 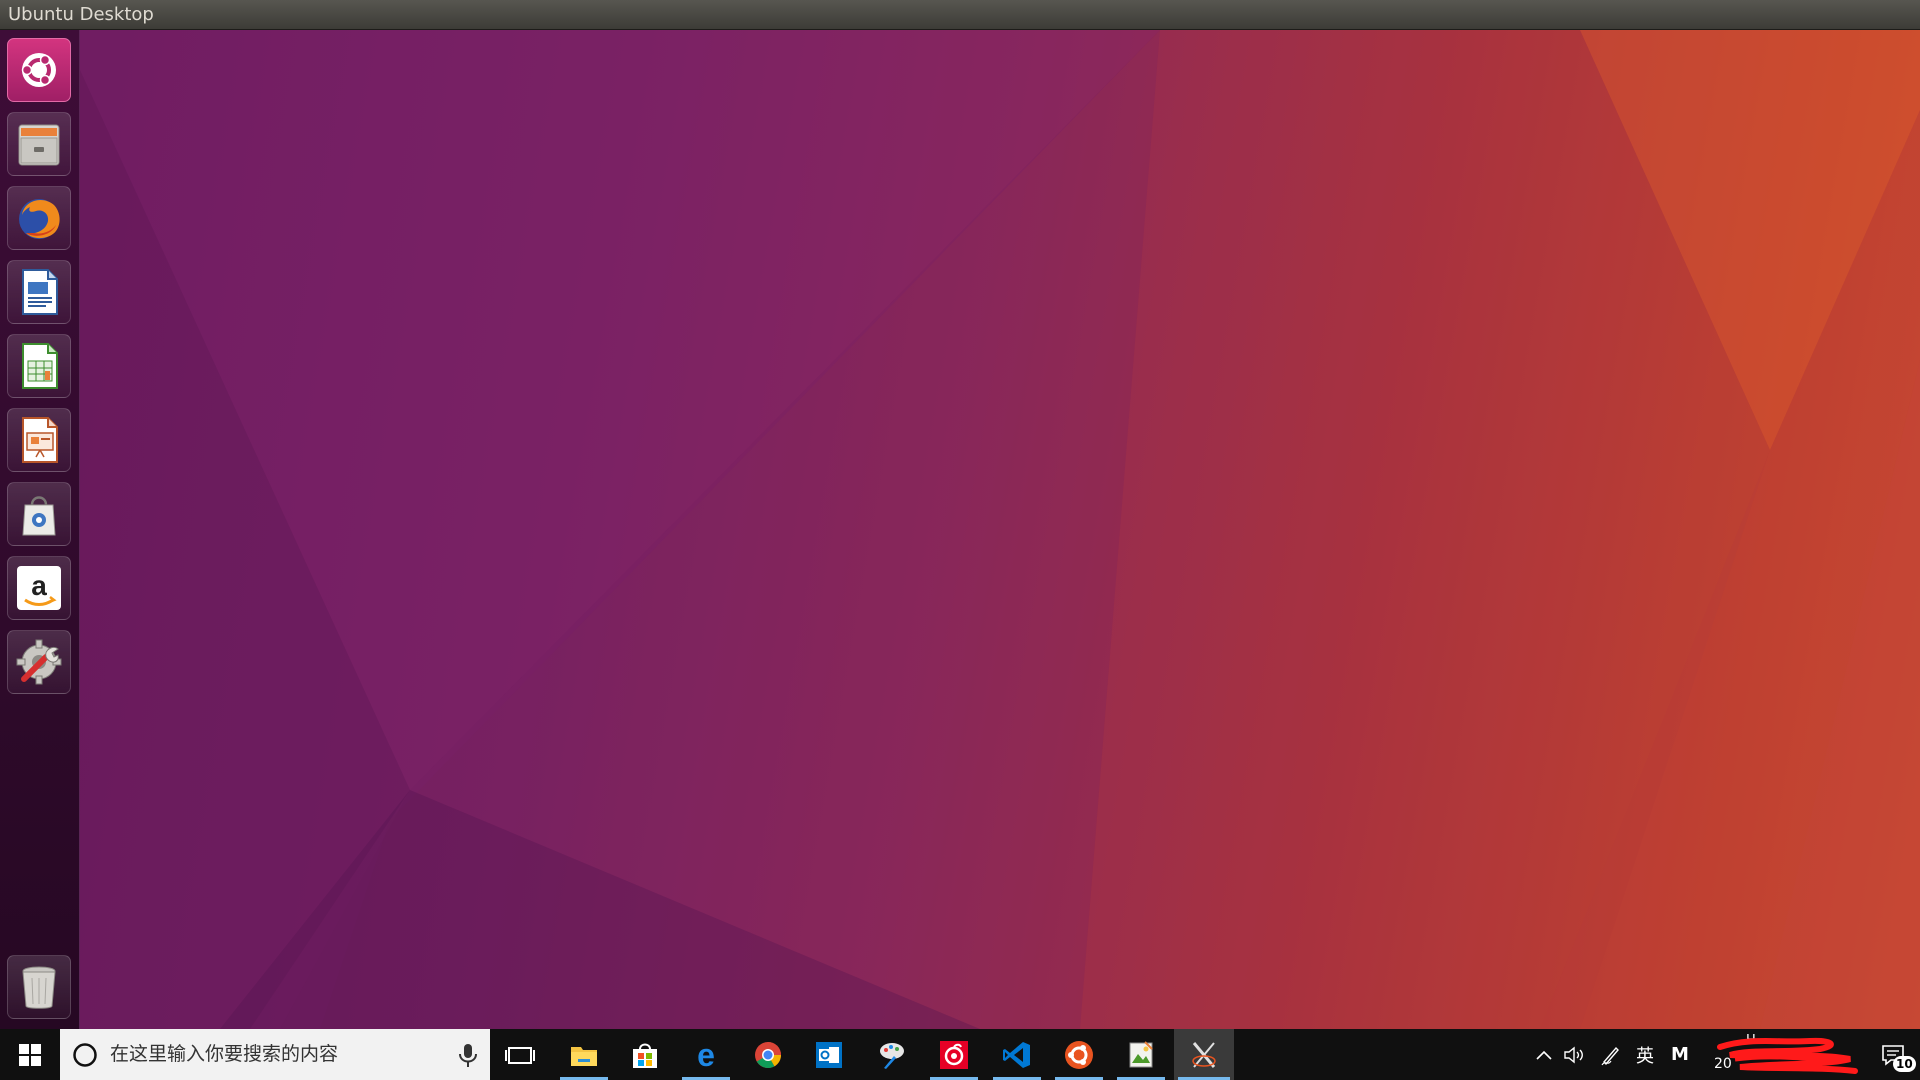 I want to click on store-bag-icon, so click(x=645, y=1055).